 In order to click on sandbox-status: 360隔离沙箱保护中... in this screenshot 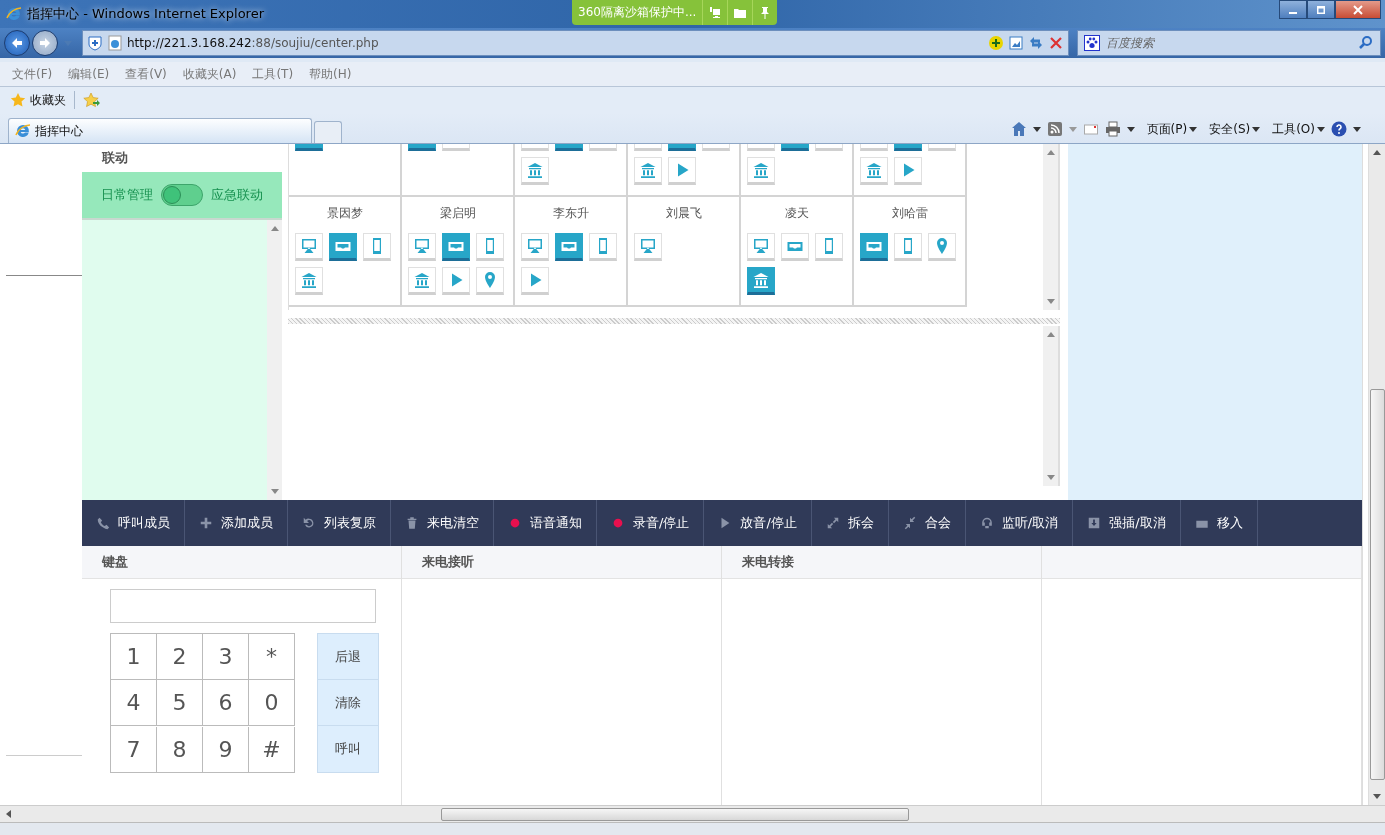, I will do `click(637, 12)`.